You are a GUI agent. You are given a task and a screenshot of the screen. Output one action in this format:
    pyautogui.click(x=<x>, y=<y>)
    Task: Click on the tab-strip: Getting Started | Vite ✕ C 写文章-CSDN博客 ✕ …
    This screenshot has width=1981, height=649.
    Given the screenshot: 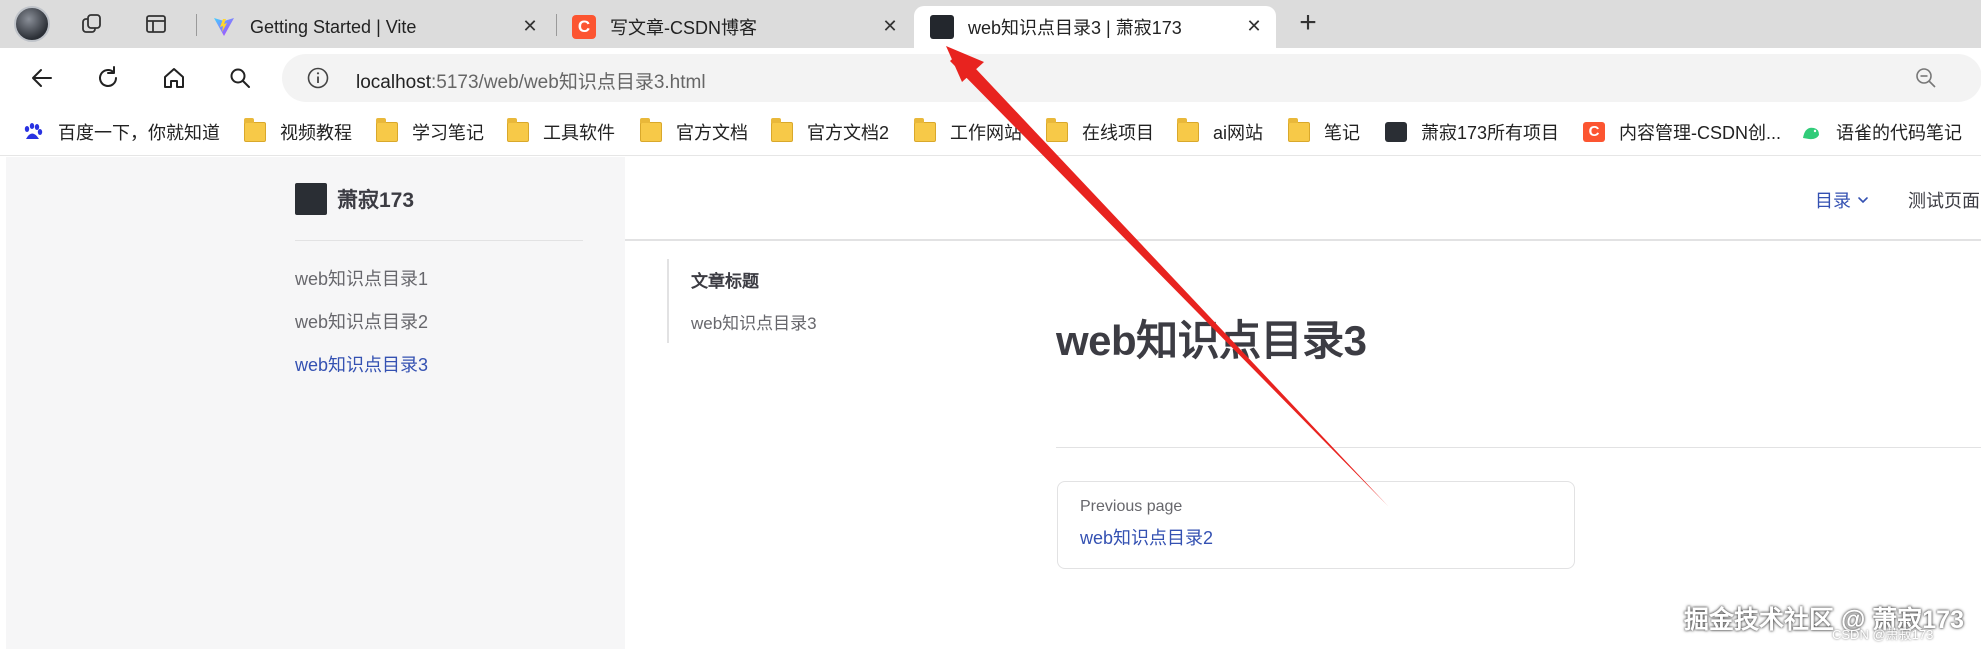 What is the action you would take?
    pyautogui.click(x=990, y=24)
    